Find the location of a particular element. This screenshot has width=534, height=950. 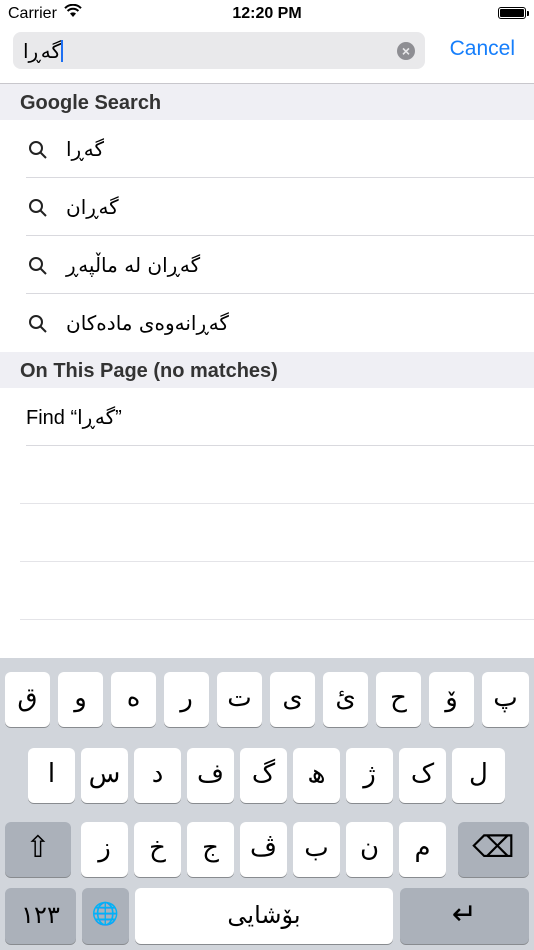

key: ز is located at coordinates (104, 849).